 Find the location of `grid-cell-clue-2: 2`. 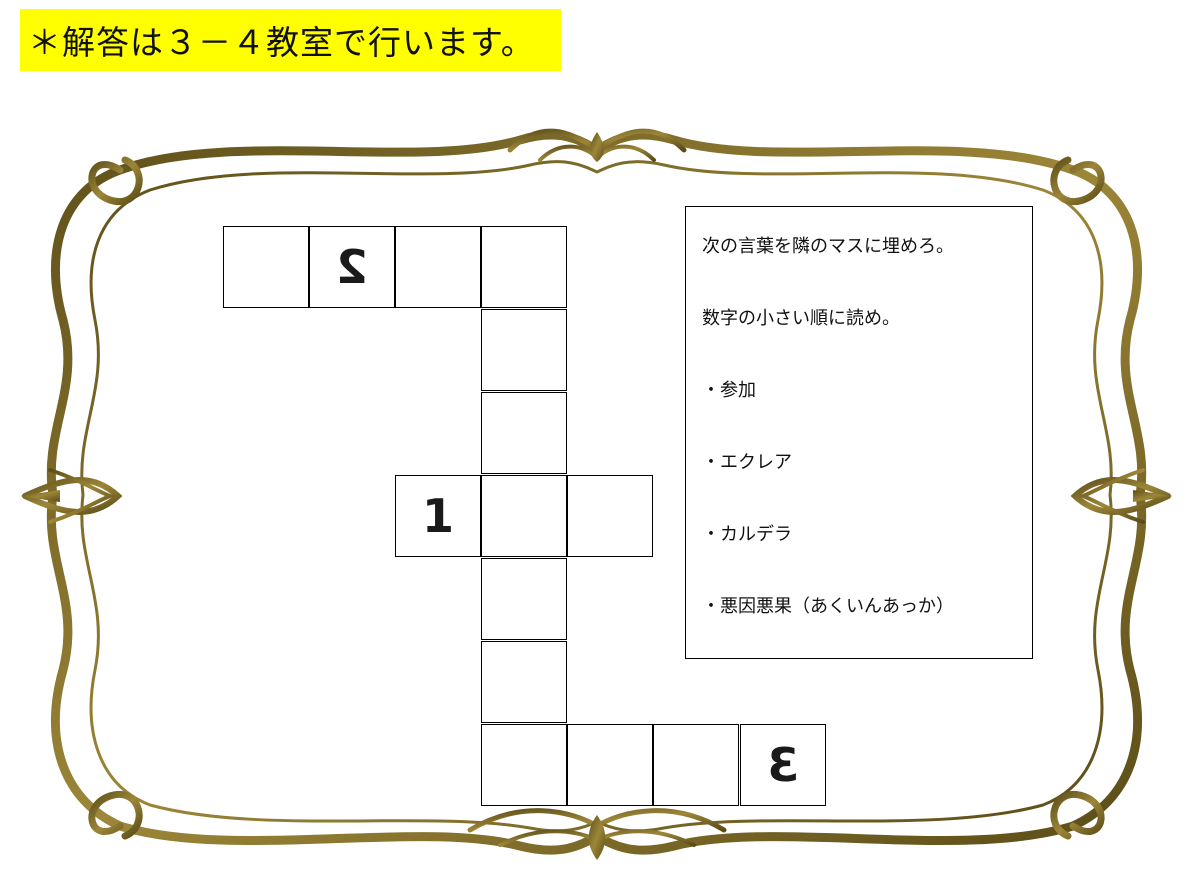

grid-cell-clue-2: 2 is located at coordinates (352, 267).